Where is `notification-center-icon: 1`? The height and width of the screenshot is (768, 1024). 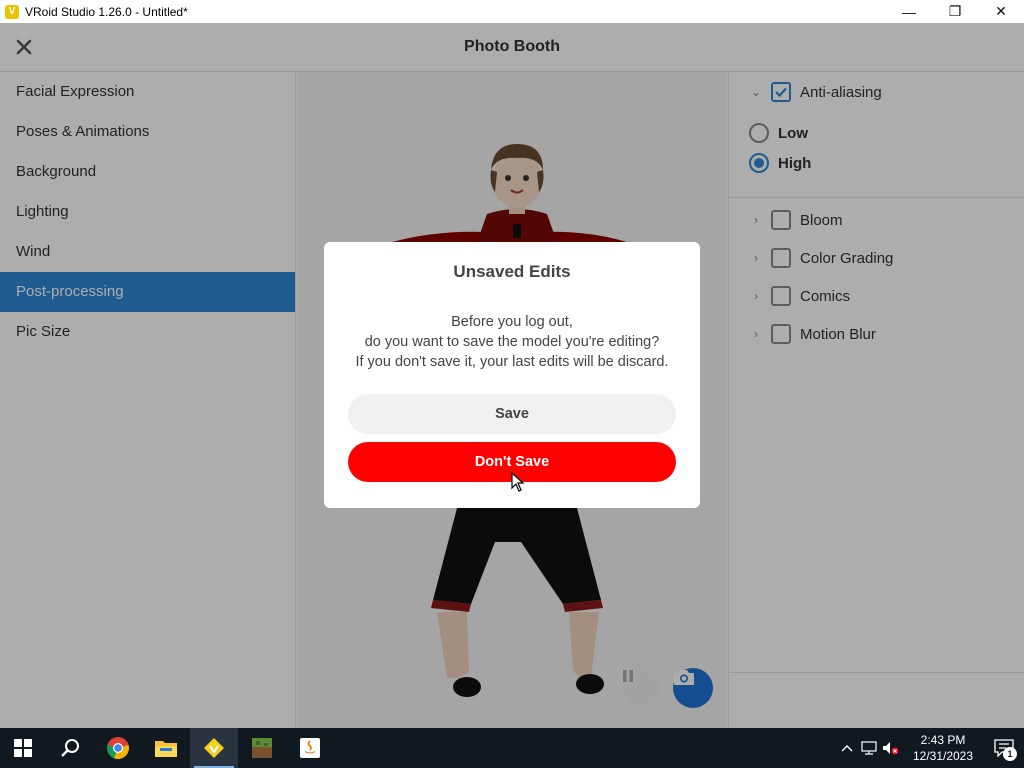
notification-center-icon: 1 is located at coordinates (1004, 748).